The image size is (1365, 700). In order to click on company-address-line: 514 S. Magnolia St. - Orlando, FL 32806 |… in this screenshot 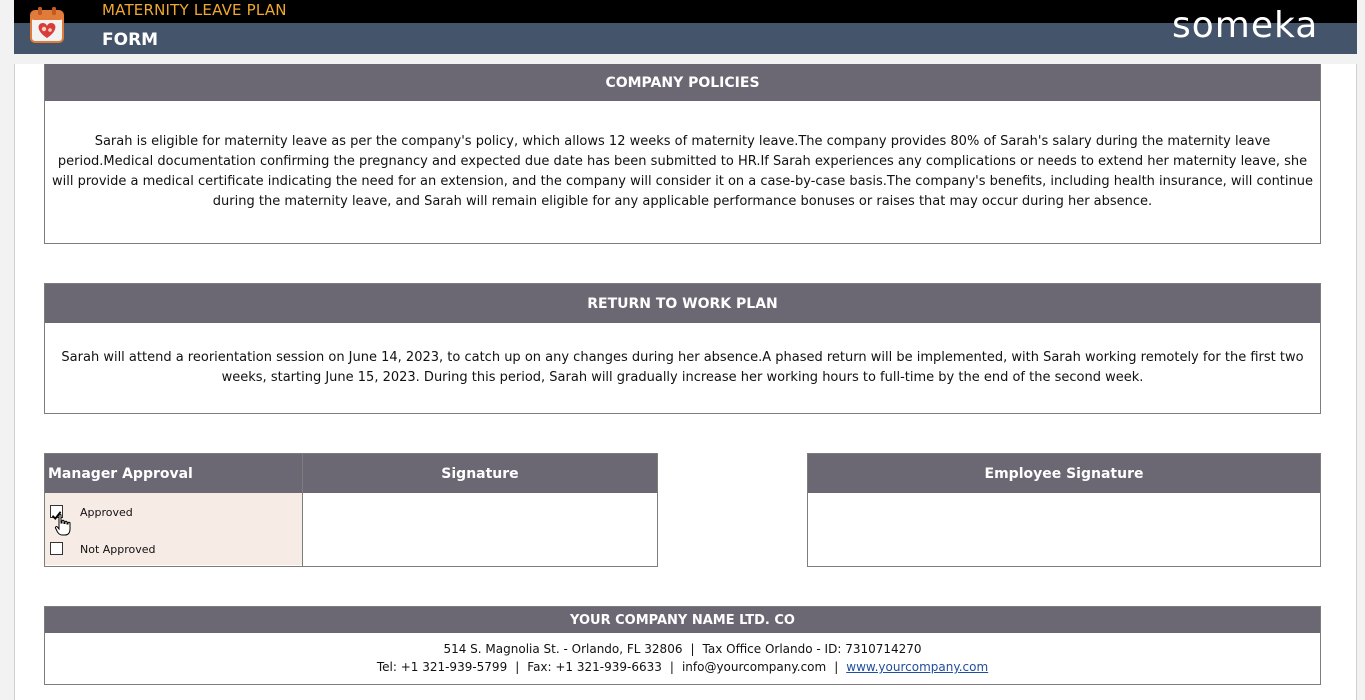, I will do `click(682, 649)`.